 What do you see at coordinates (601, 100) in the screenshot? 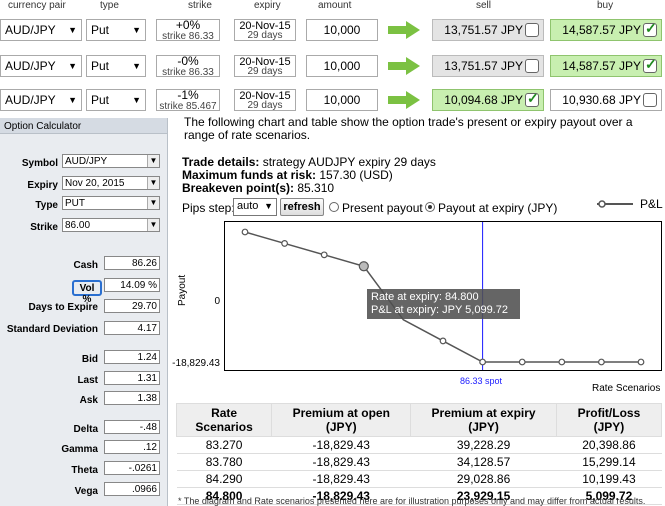
I see `buy-price-value: 10,930.68 JPY` at bounding box center [601, 100].